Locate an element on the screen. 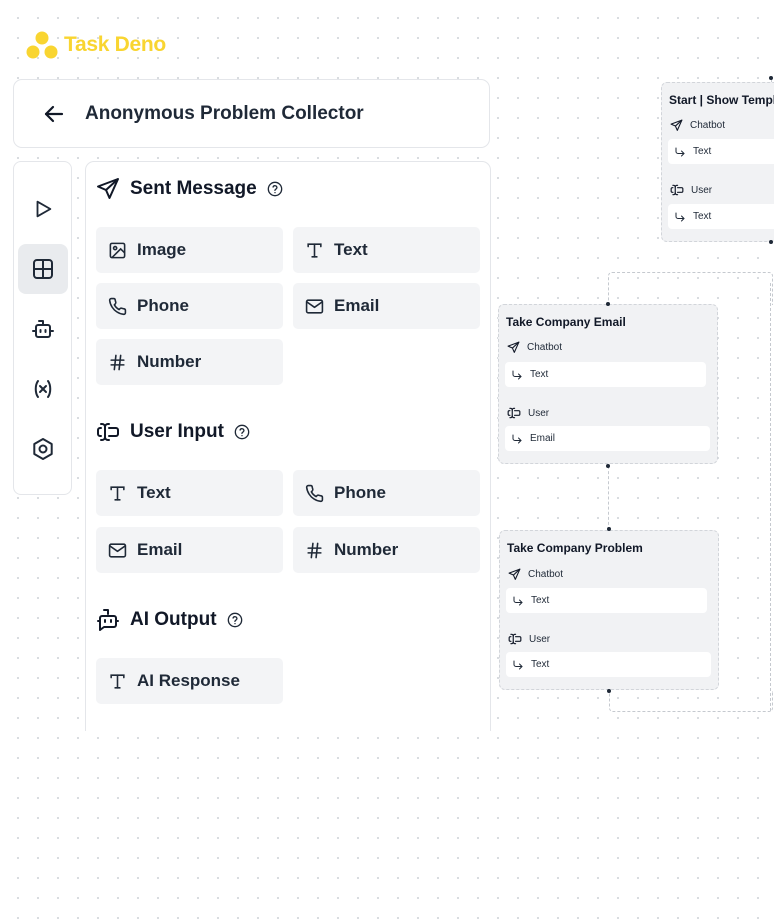  tile-label: Phone is located at coordinates (163, 305).